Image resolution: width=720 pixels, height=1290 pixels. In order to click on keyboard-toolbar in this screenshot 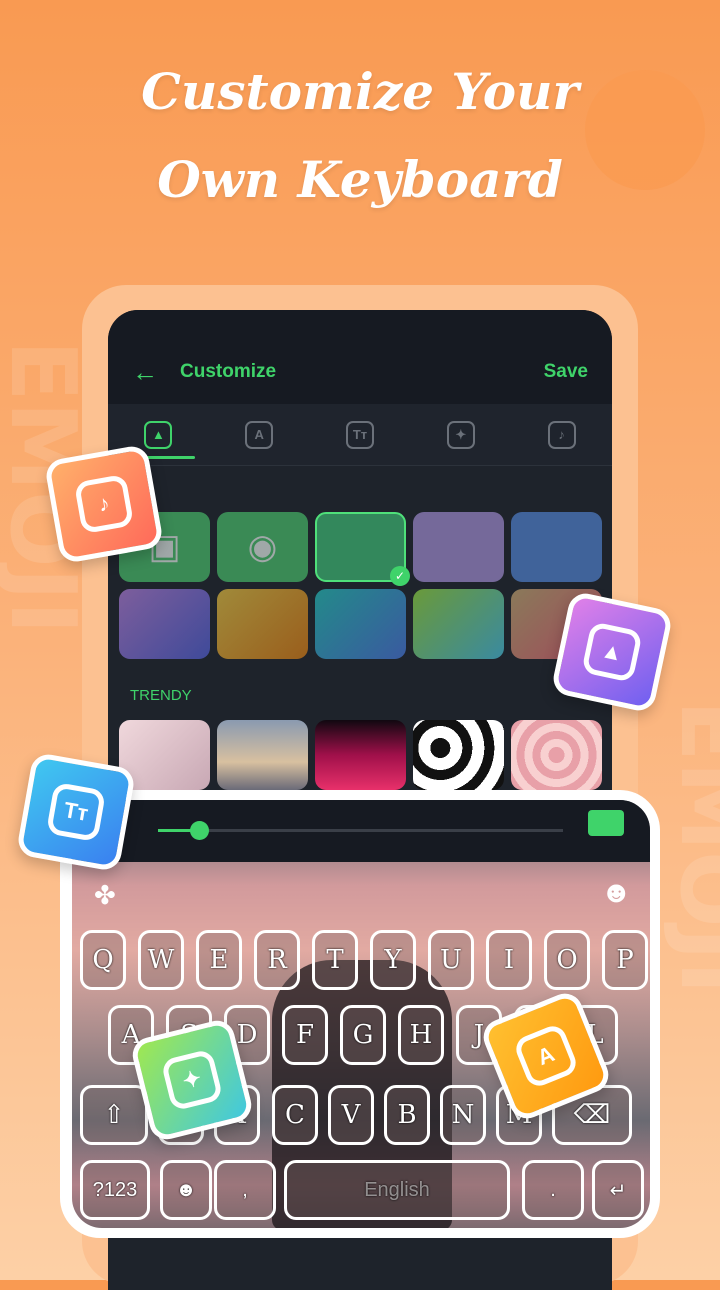, I will do `click(361, 831)`.